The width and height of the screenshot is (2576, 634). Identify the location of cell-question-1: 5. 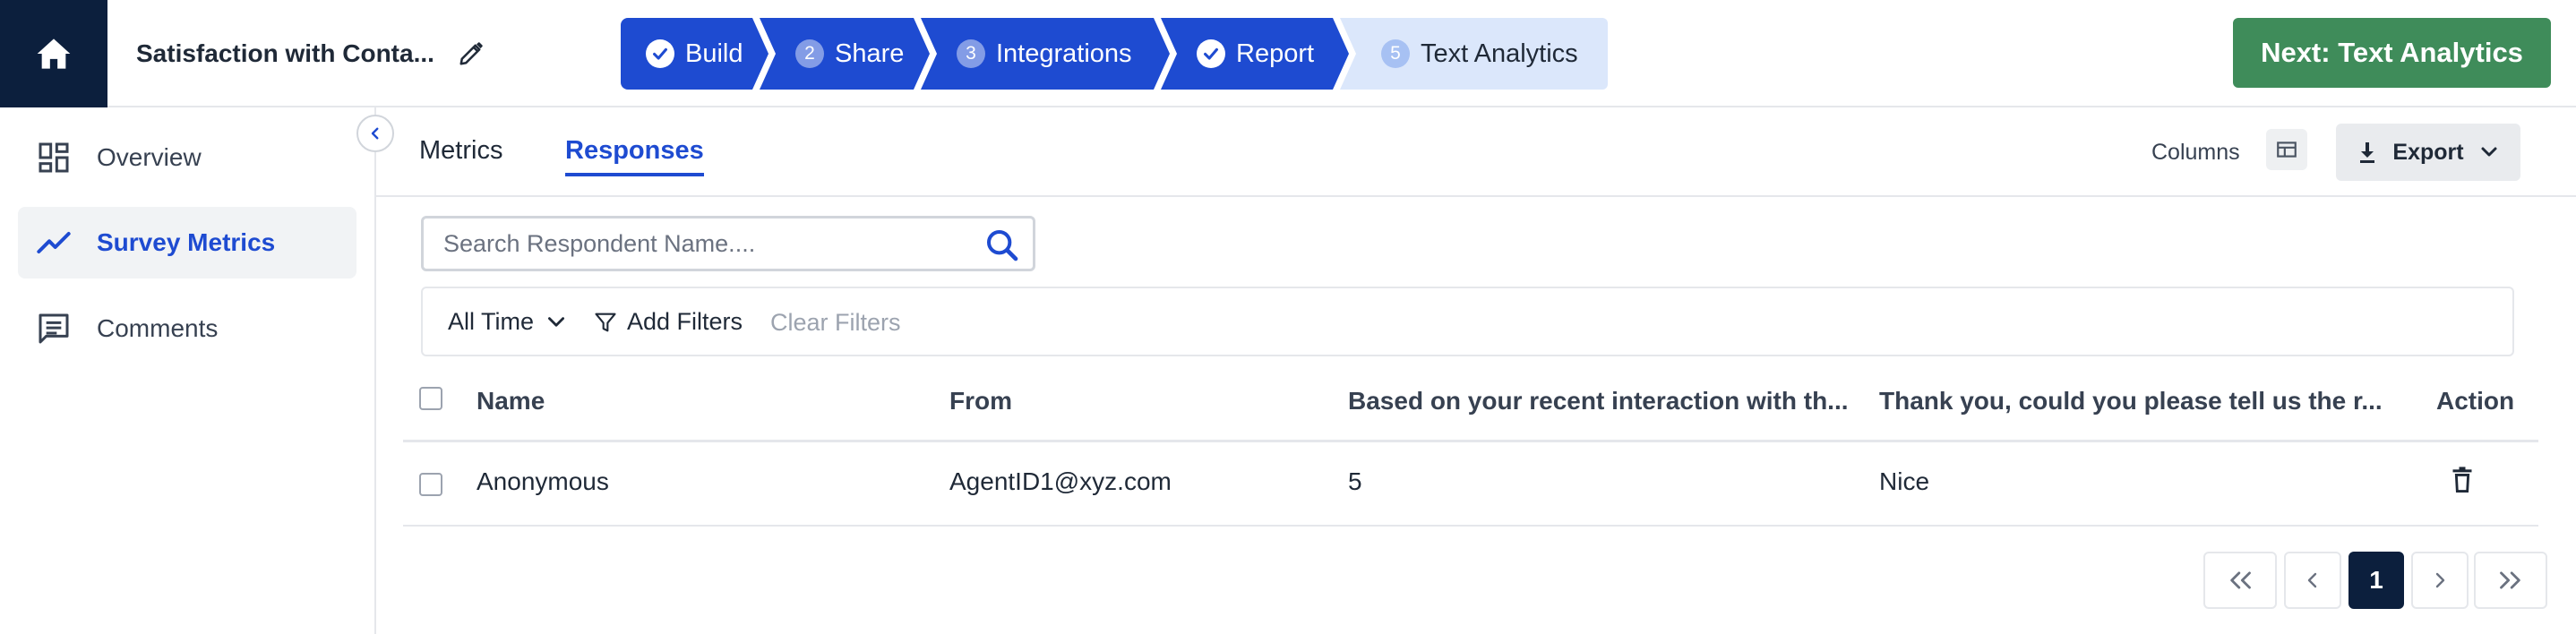
(1355, 481).